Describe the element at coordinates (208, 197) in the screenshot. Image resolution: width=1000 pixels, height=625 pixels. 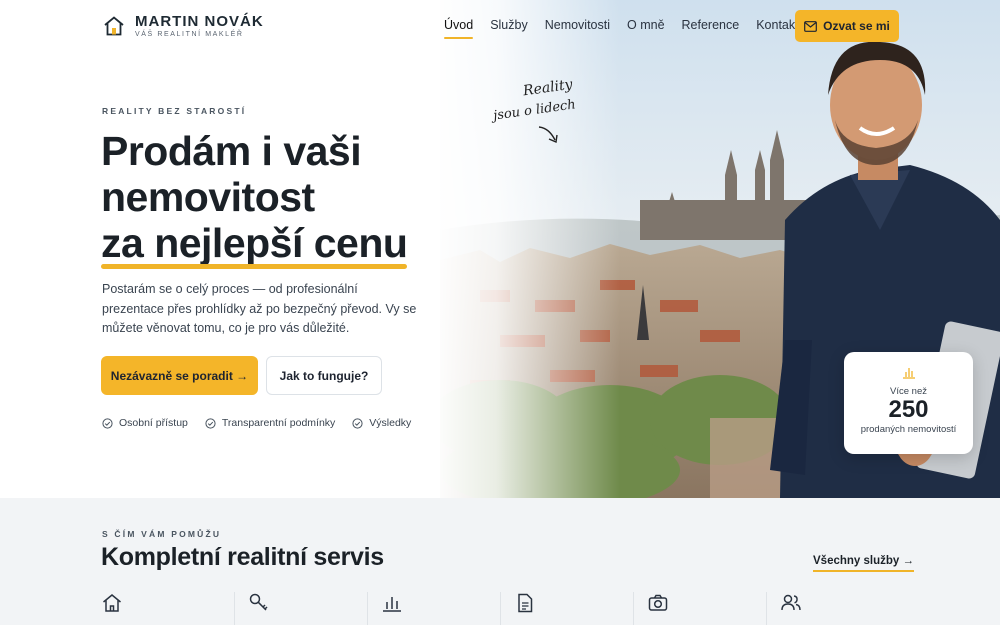
I see `hero-title-line2: nemovitost` at that location.